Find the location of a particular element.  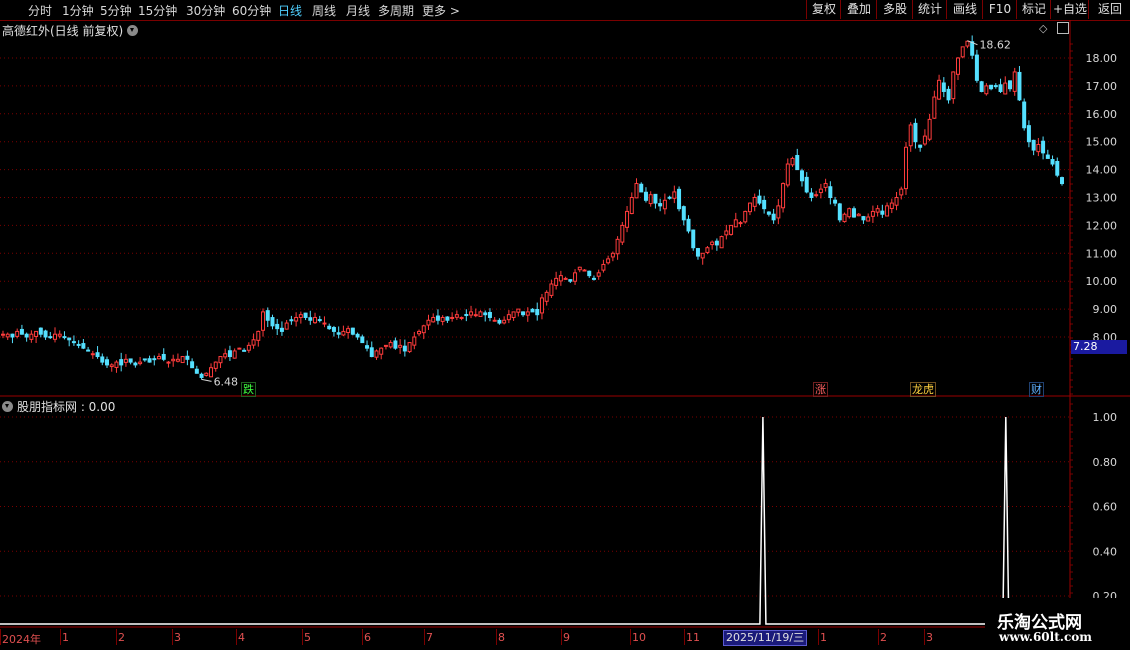

y-tick-label: 14.00 is located at coordinates (1102, 170).